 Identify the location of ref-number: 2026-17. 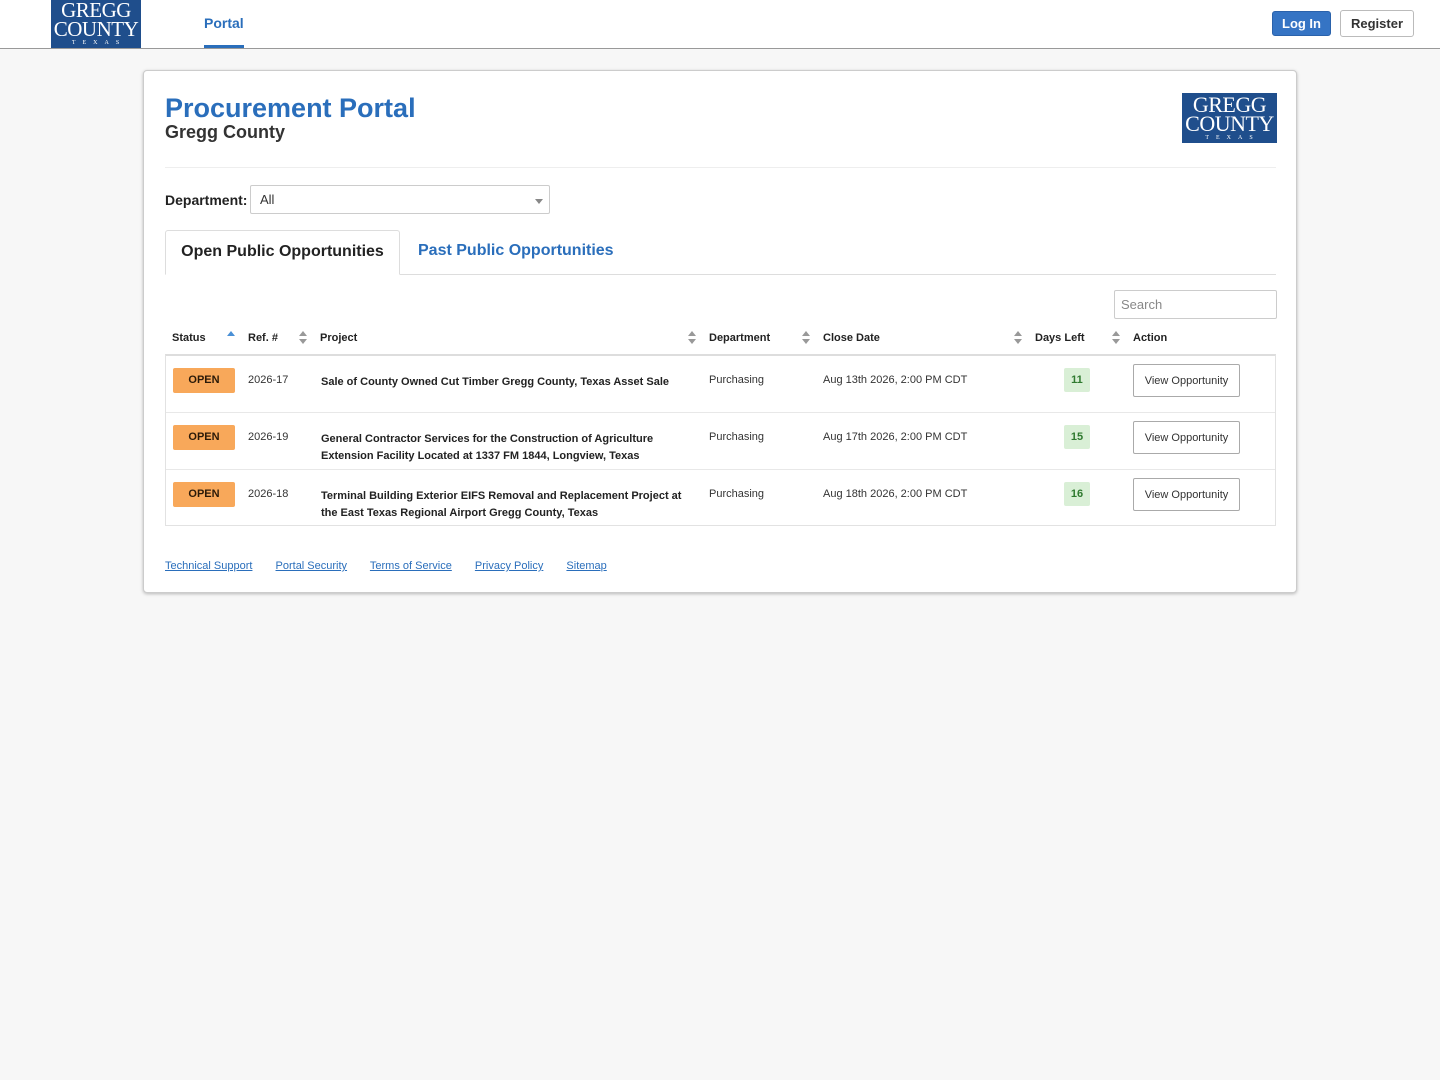
(268, 380).